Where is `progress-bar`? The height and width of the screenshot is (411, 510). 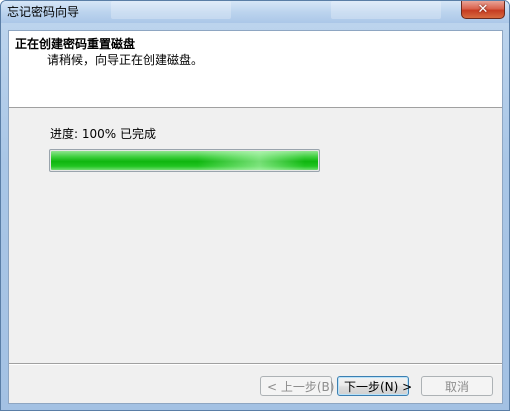 progress-bar is located at coordinates (184, 160).